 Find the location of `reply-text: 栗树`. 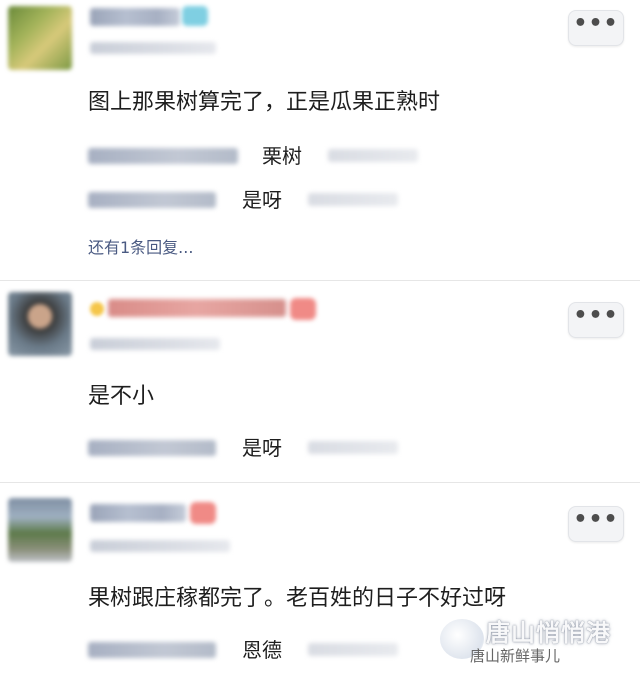

reply-text: 栗树 is located at coordinates (282, 156).